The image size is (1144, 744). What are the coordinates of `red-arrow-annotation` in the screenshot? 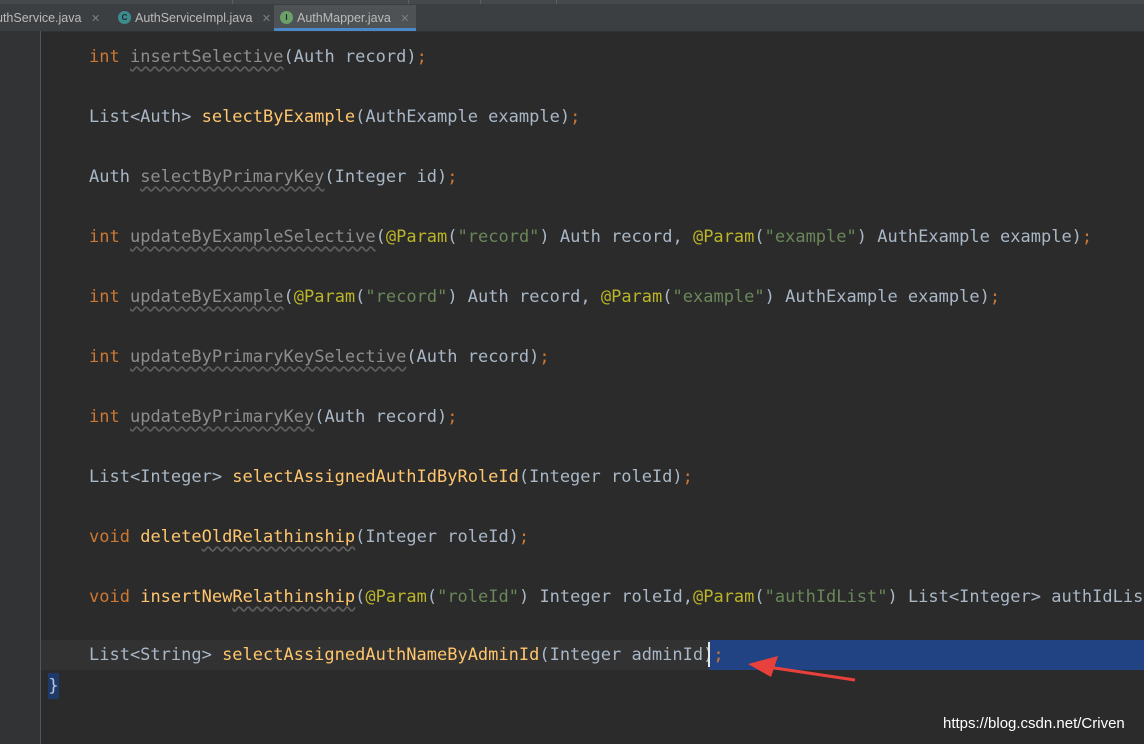 It's located at (802, 669).